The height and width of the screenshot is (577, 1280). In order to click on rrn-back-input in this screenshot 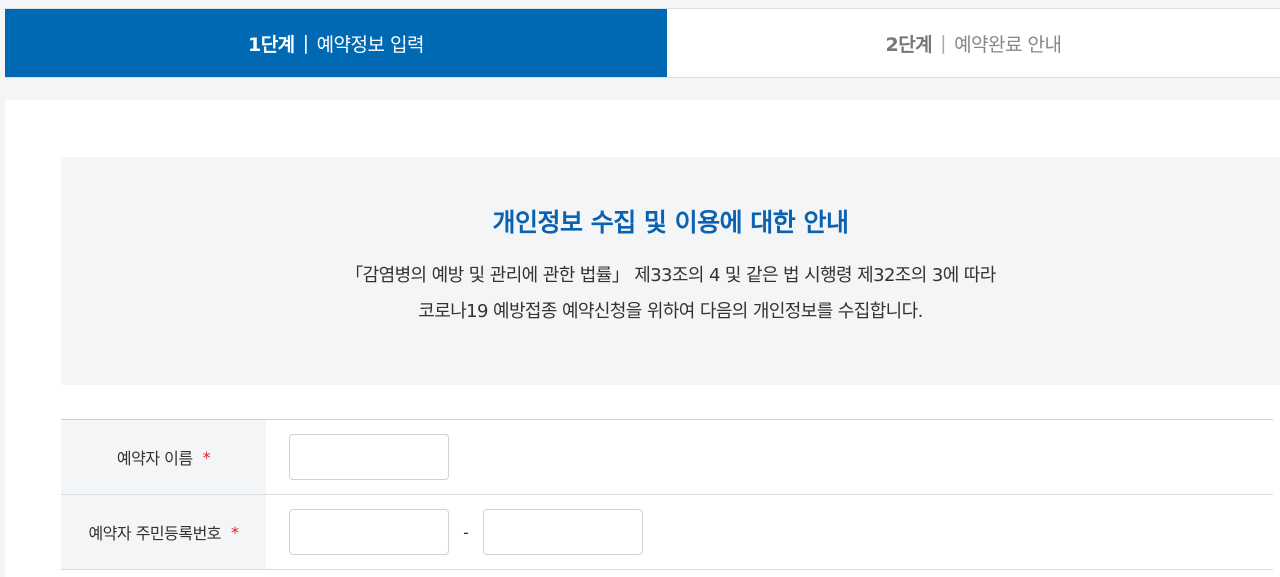, I will do `click(563, 532)`.